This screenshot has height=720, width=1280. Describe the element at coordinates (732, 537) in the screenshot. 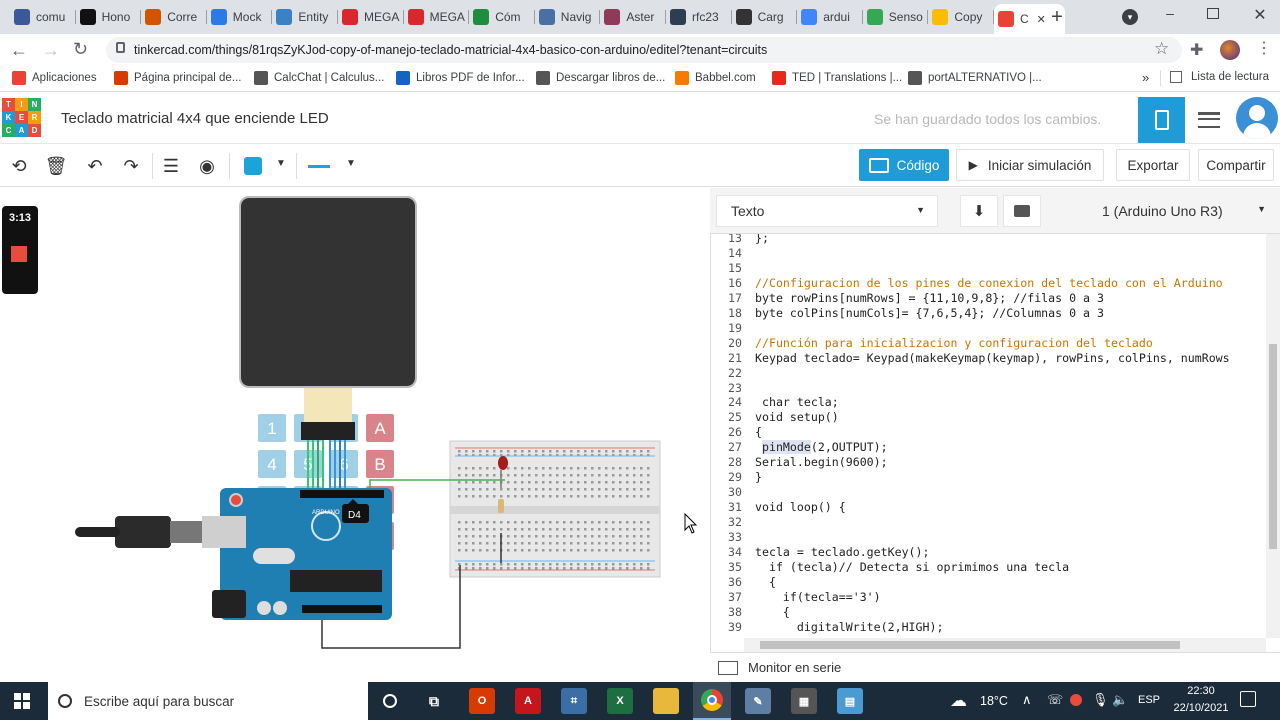

I see `code-line: 33` at that location.